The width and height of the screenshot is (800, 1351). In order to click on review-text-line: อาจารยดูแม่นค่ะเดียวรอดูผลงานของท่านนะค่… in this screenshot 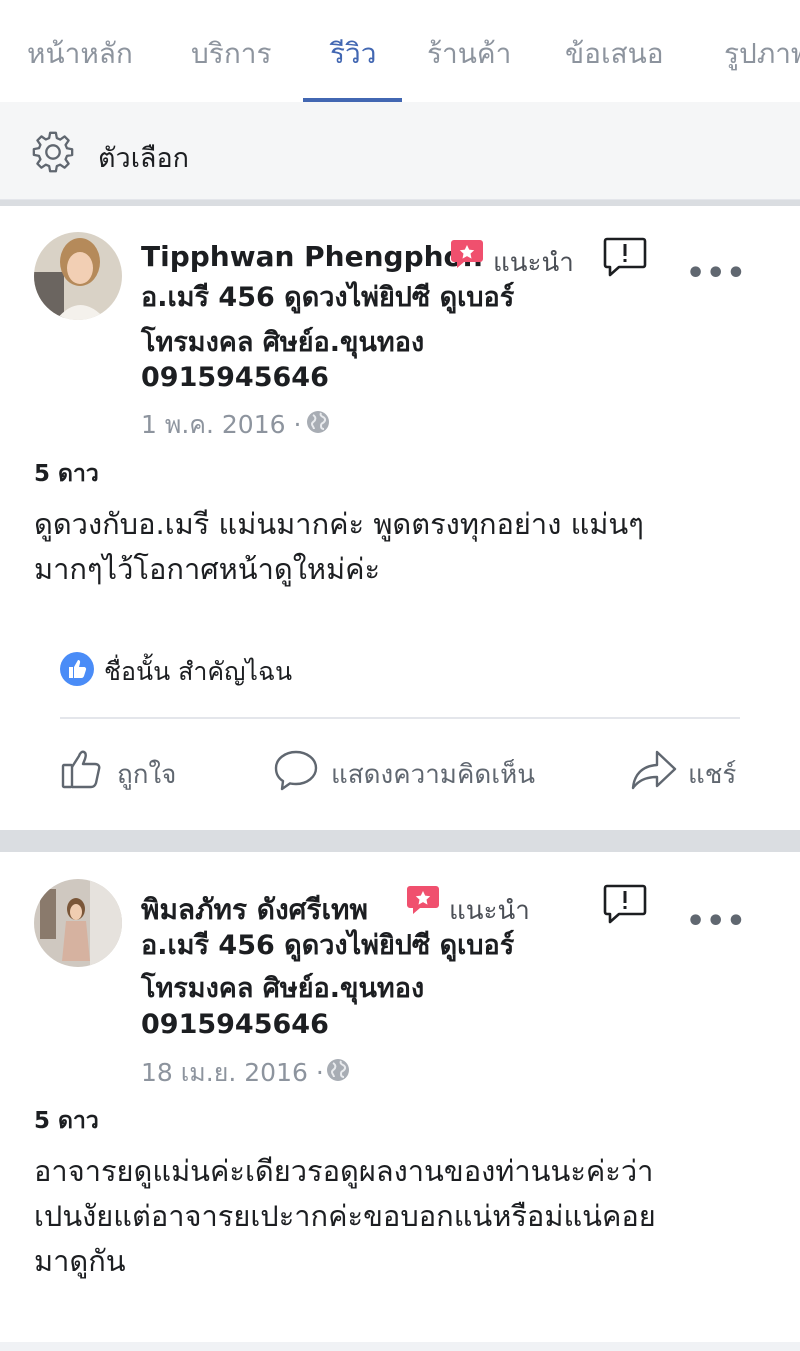, I will do `click(344, 1171)`.